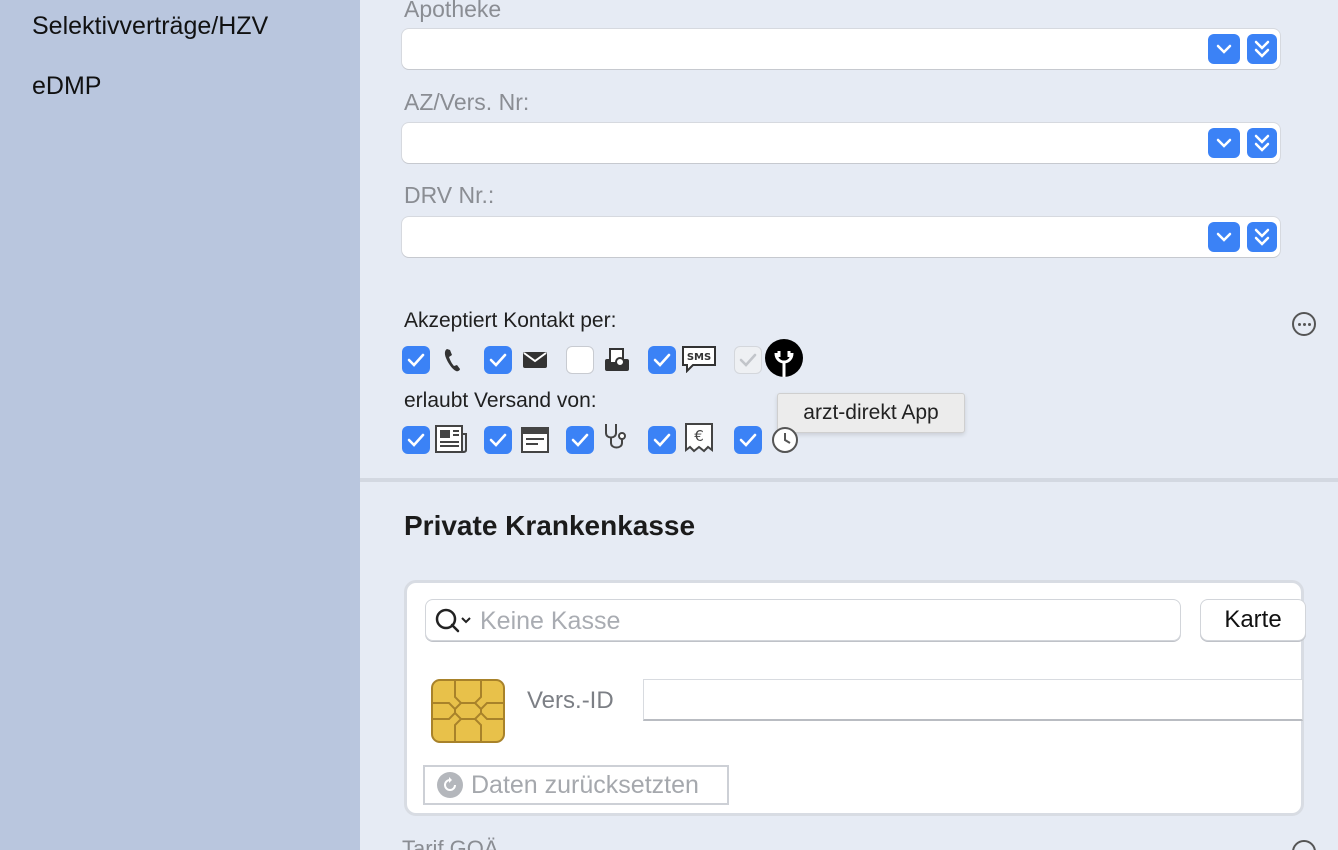  Describe the element at coordinates (66, 86) in the screenshot. I see `sidebar-item-edmp: eDMP` at that location.